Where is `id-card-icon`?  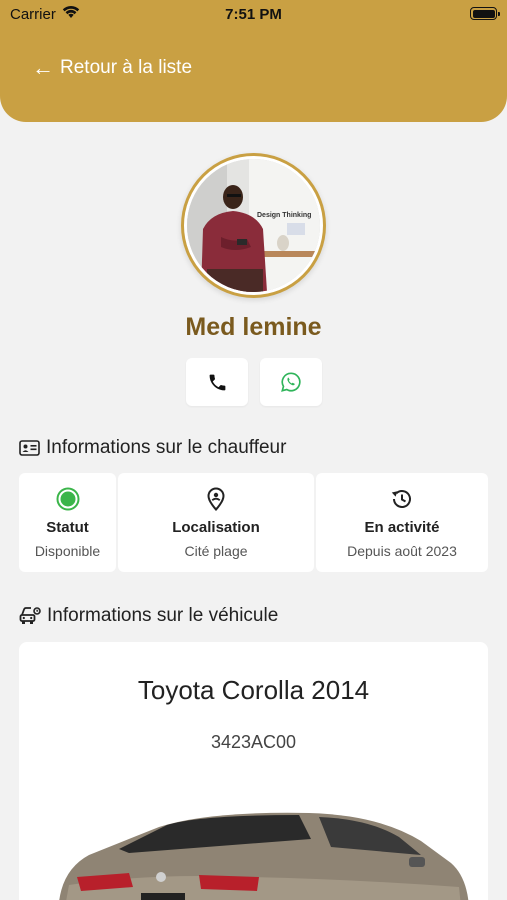 id-card-icon is located at coordinates (29, 448).